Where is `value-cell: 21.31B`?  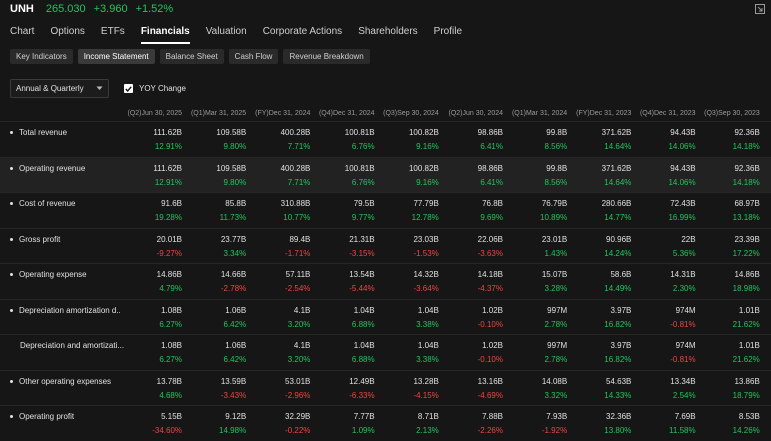 value-cell: 21.31B is located at coordinates (362, 239).